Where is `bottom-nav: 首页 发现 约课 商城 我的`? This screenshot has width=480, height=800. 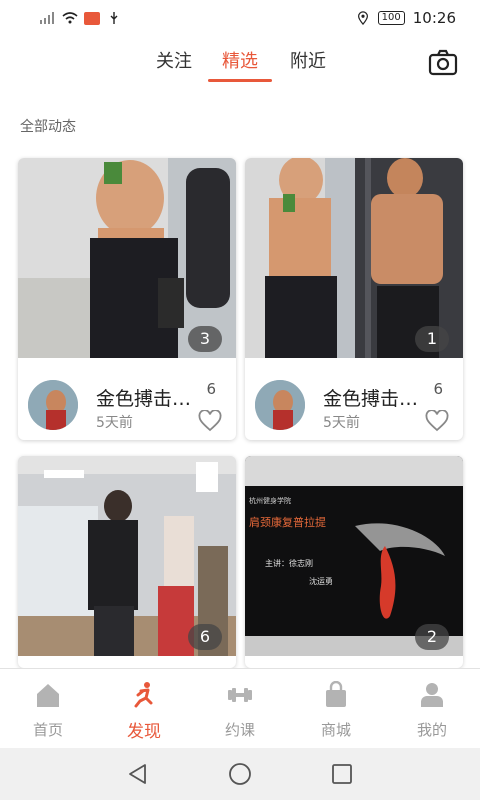
bottom-nav: 首页 发现 约课 商城 我的 is located at coordinates (240, 708).